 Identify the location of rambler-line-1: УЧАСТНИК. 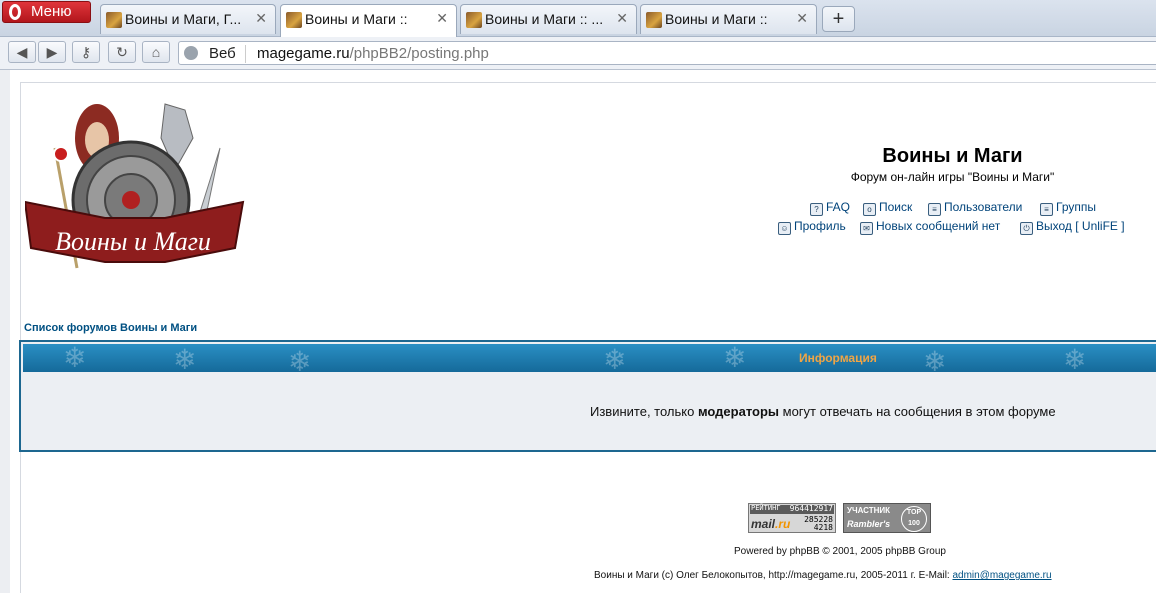
(869, 510).